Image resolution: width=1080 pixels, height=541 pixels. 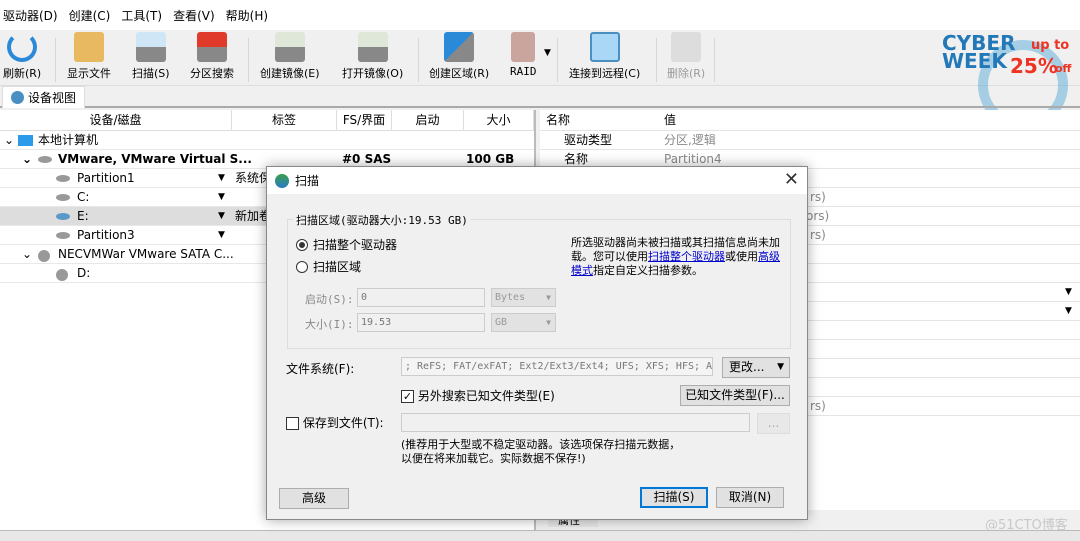 What do you see at coordinates (523, 322) in the screenshot?
I see `size-unit-select: GB ▼` at bounding box center [523, 322].